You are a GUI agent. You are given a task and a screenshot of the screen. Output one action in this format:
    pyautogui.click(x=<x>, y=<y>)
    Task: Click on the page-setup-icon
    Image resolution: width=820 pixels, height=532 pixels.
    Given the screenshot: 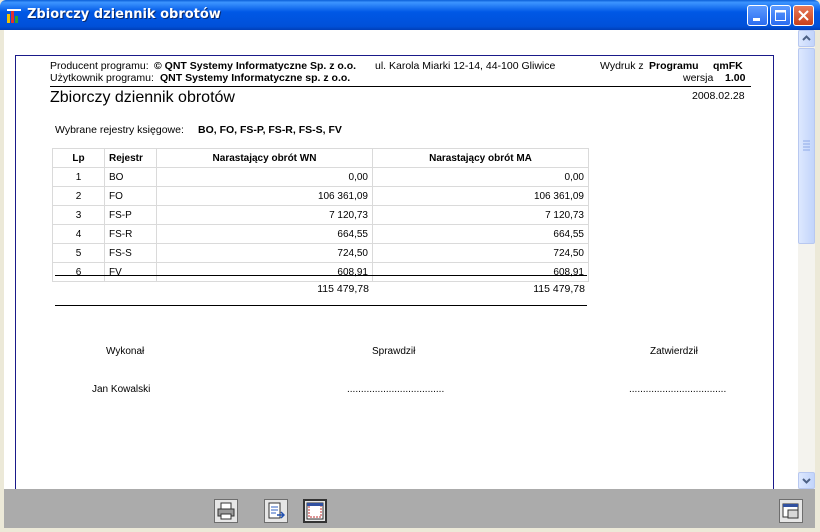 What is the action you would take?
    pyautogui.click(x=315, y=511)
    